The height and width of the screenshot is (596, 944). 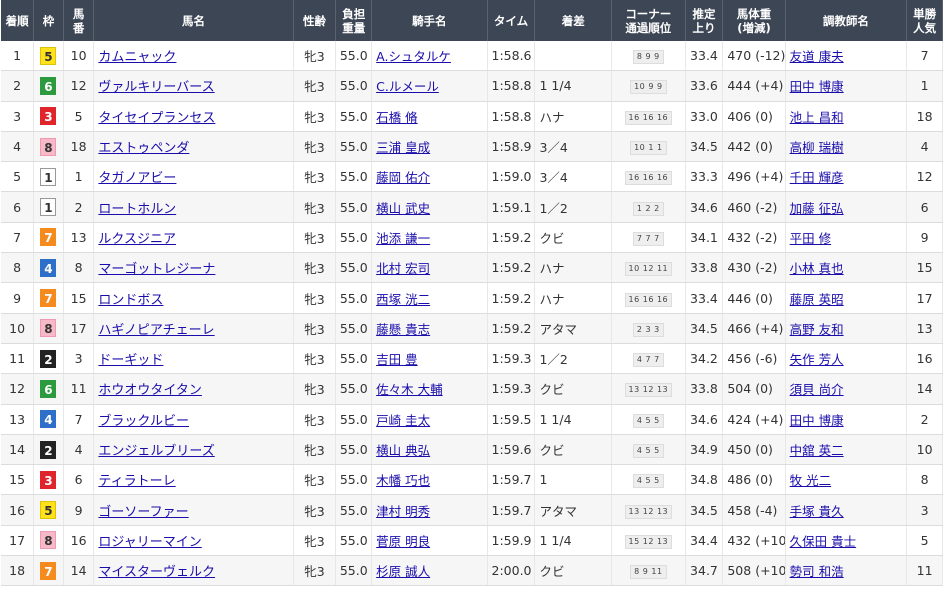 I want to click on jockey-cell: 北村 宏司, so click(x=429, y=268).